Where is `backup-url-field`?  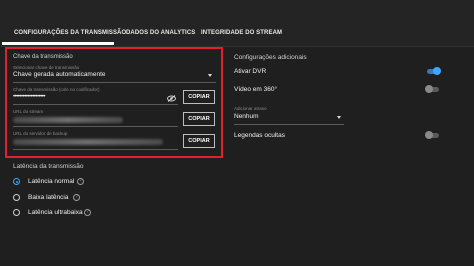 backup-url-field is located at coordinates (88, 142).